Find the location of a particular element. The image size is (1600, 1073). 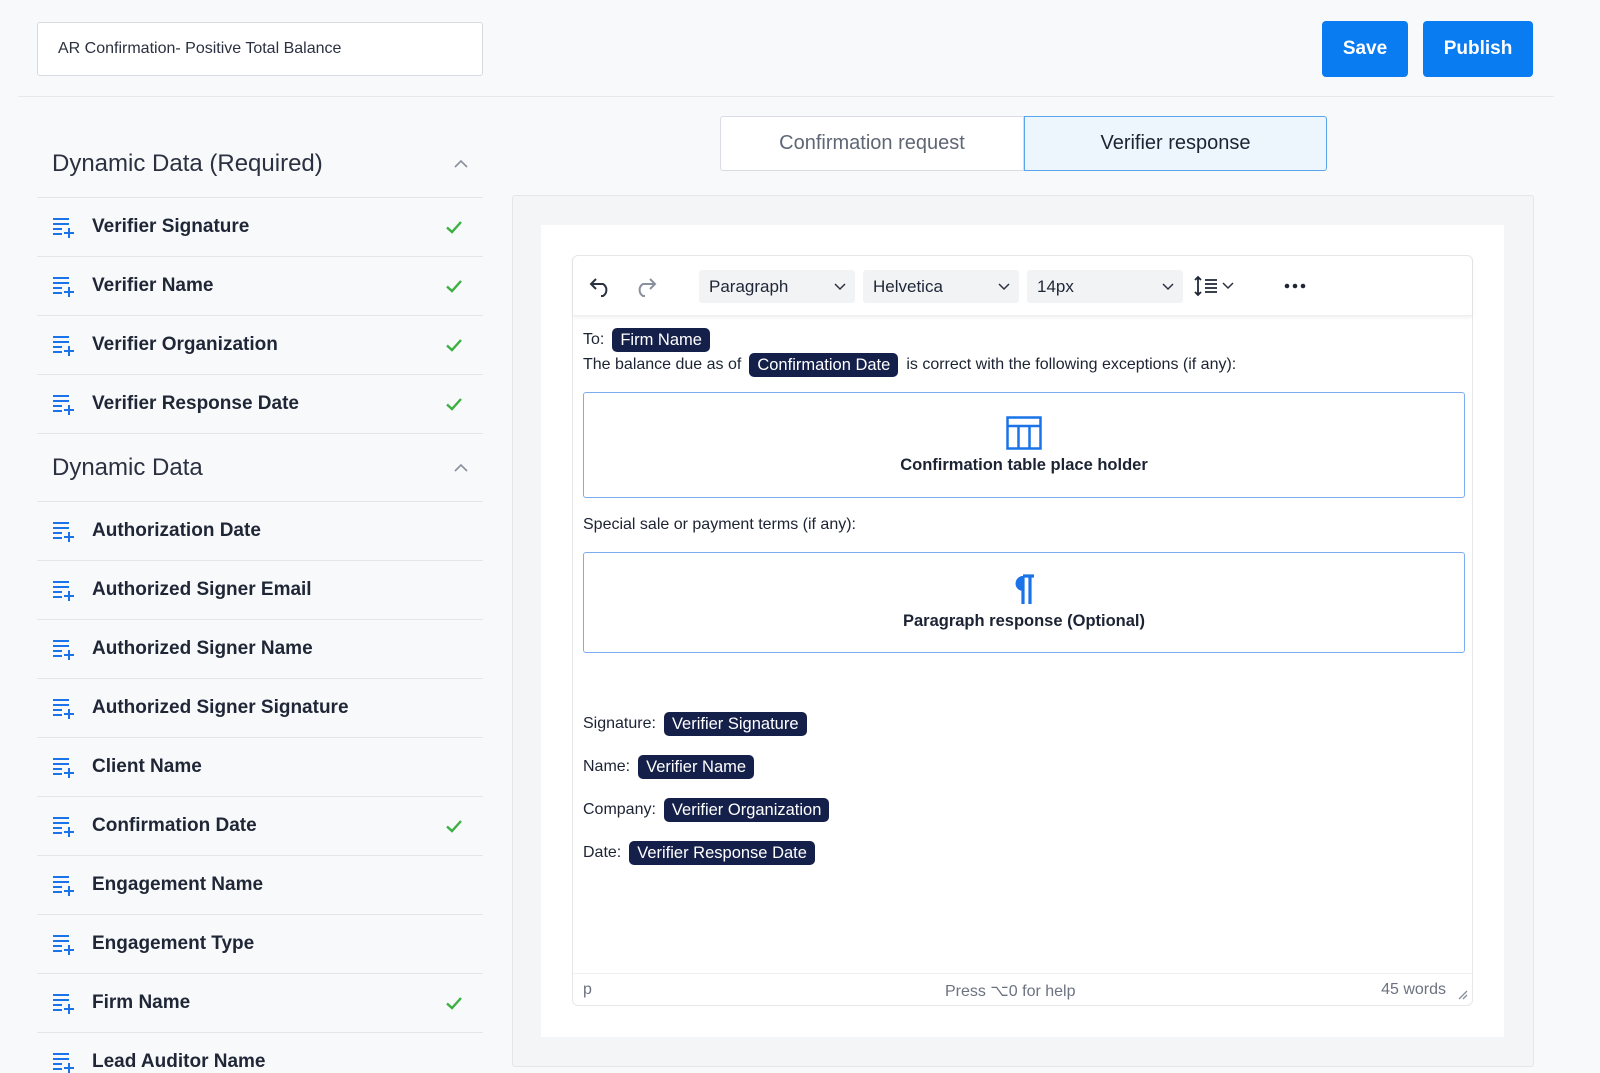

firm-name-tag: Firm Name is located at coordinates (661, 340).